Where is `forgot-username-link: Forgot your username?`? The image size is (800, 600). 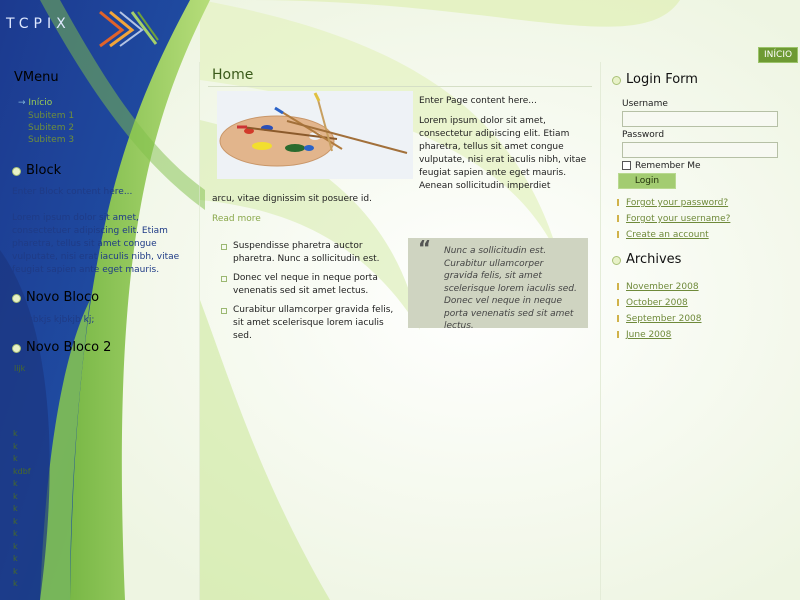
forgot-username-link: Forgot your username? is located at coordinates (678, 219).